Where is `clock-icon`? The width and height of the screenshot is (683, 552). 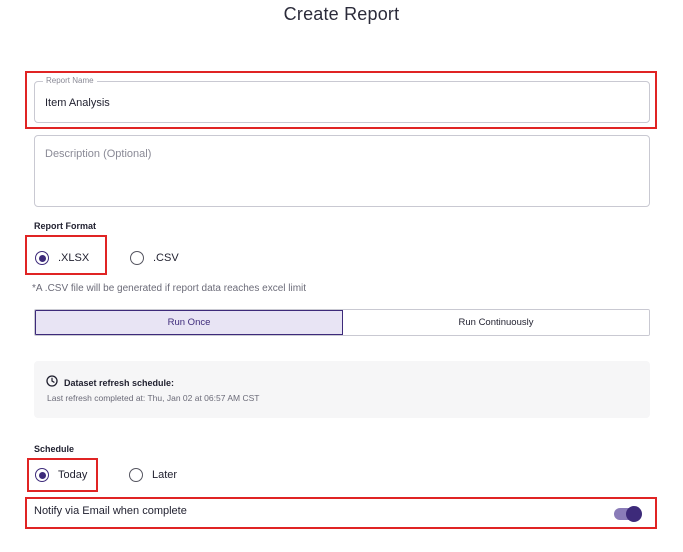
clock-icon is located at coordinates (52, 383).